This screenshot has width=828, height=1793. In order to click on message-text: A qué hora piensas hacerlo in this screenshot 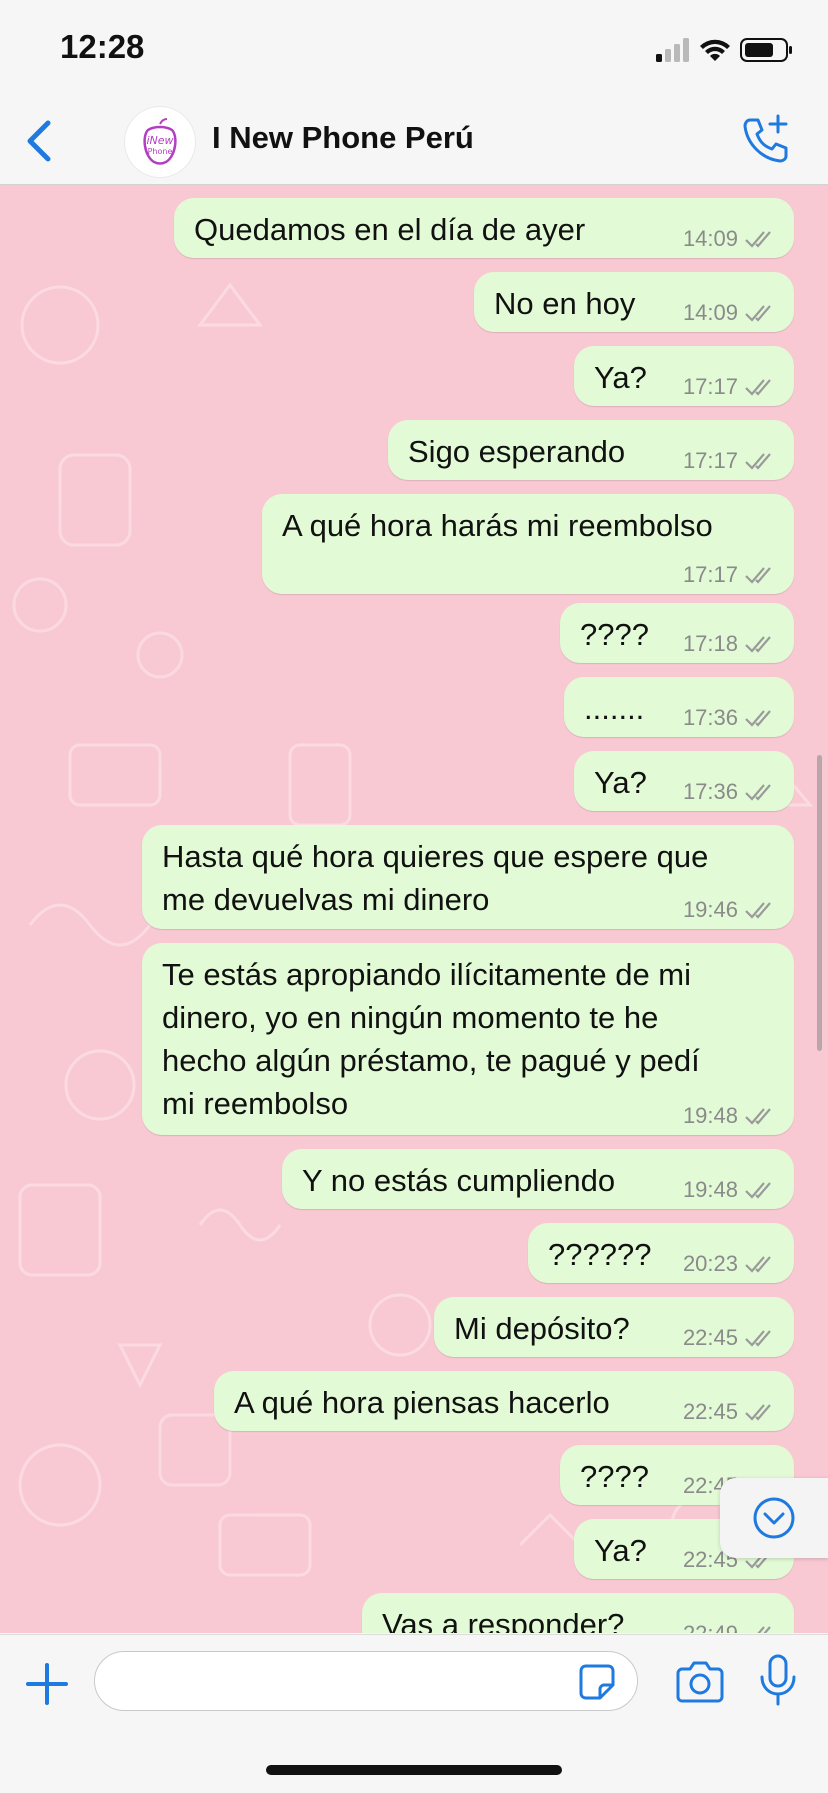, I will do `click(422, 1402)`.